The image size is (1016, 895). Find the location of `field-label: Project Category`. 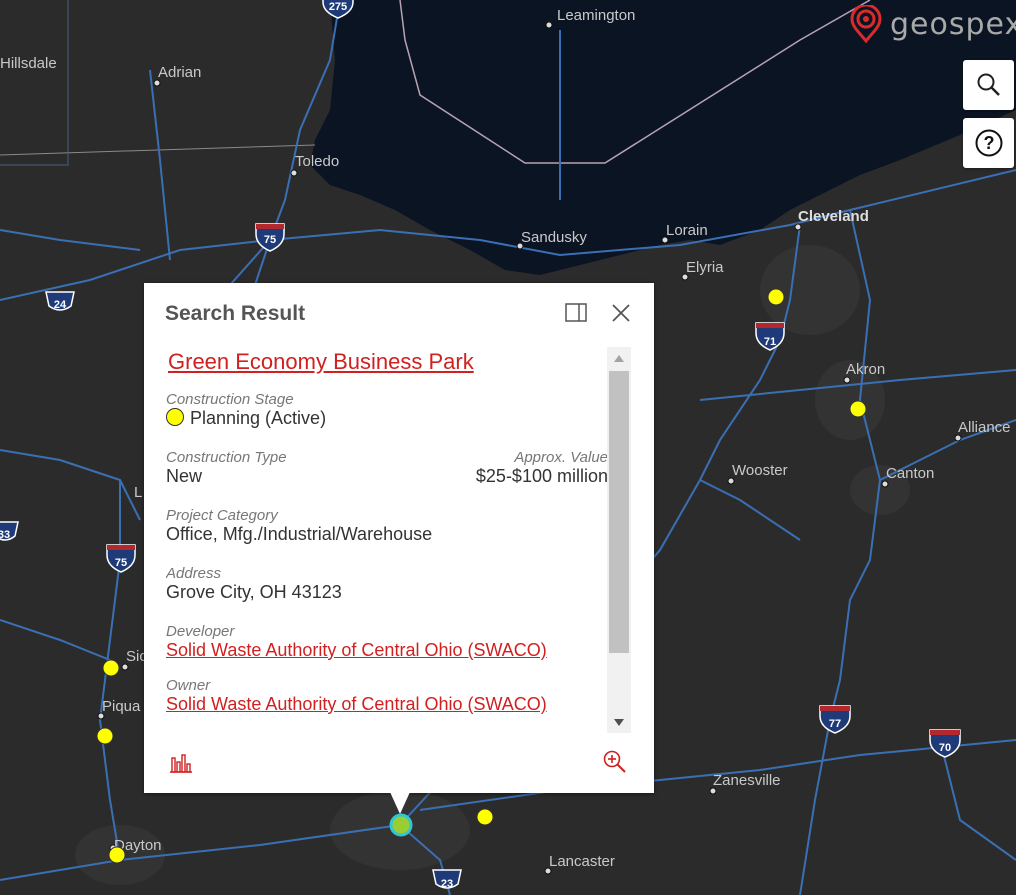

field-label: Project Category is located at coordinates (222, 515).